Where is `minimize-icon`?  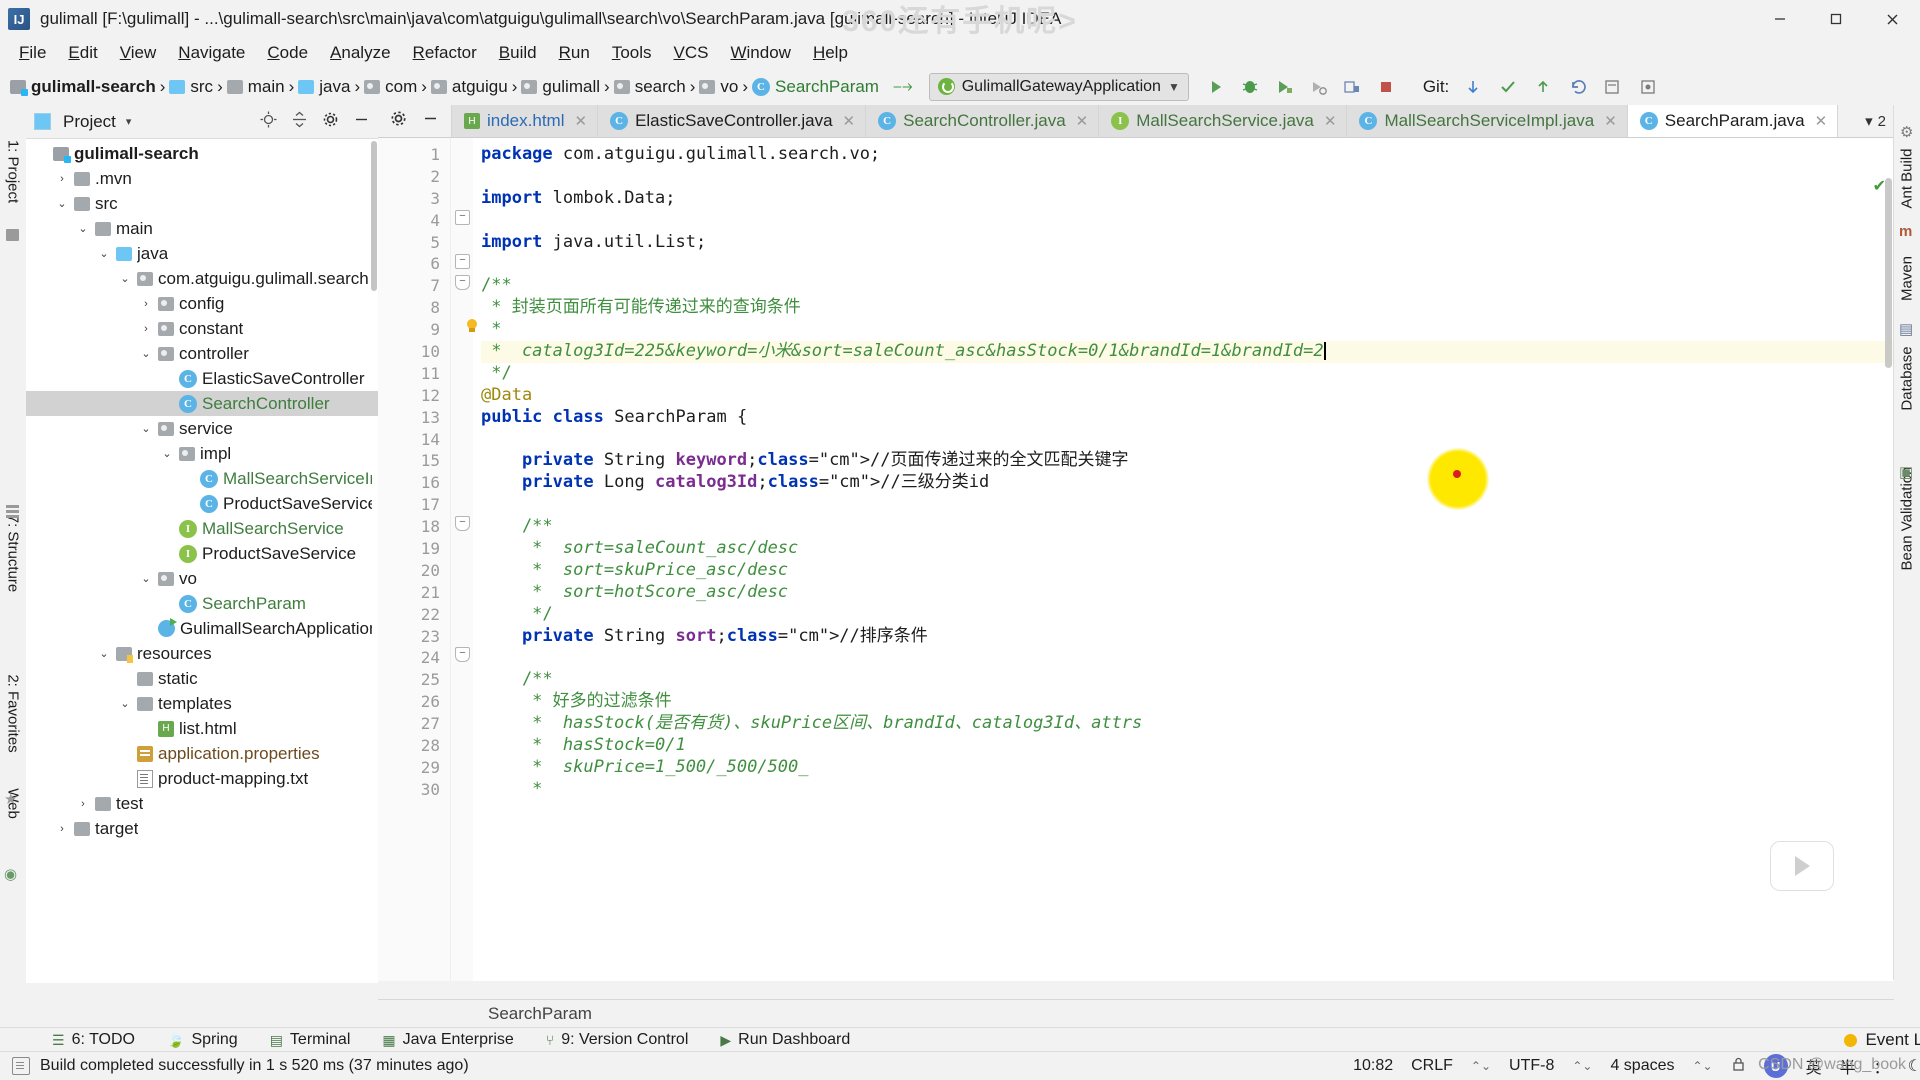 minimize-icon is located at coordinates (1780, 19).